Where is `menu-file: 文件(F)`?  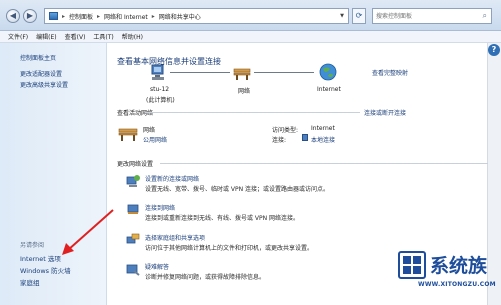
menu-file: 文件(F) is located at coordinates (18, 36).